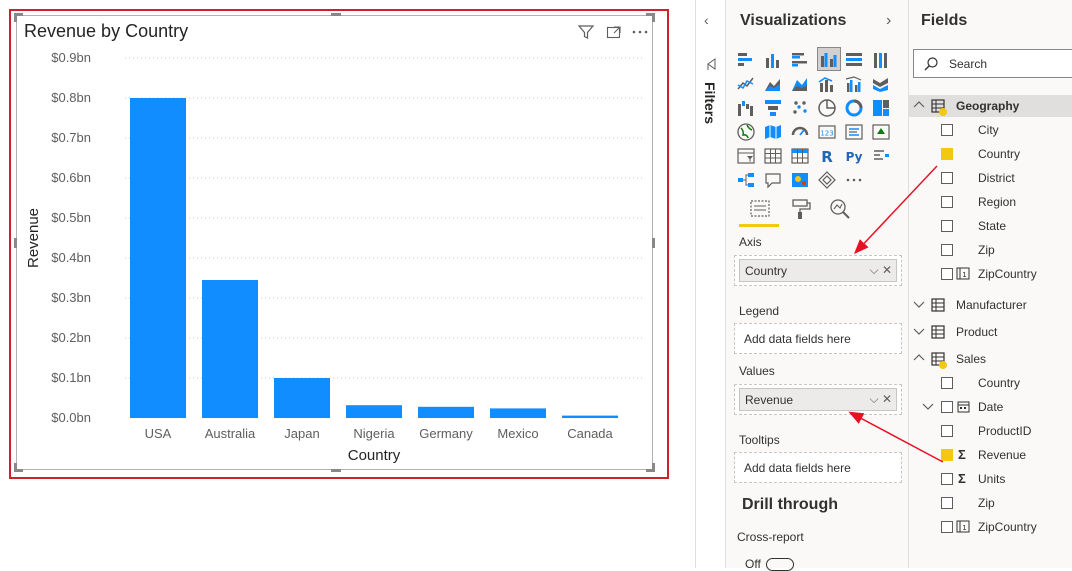  I want to click on funnel-chart-icon, so click(773, 108).